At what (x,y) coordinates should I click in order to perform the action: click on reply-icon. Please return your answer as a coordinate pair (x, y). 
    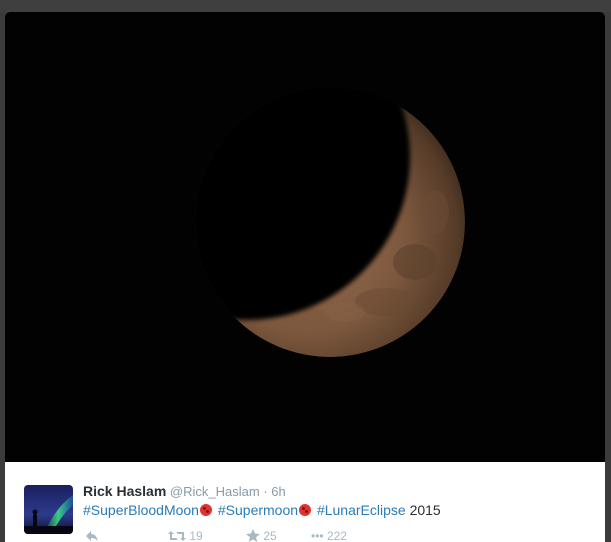
    Looking at the image, I should click on (92, 536).